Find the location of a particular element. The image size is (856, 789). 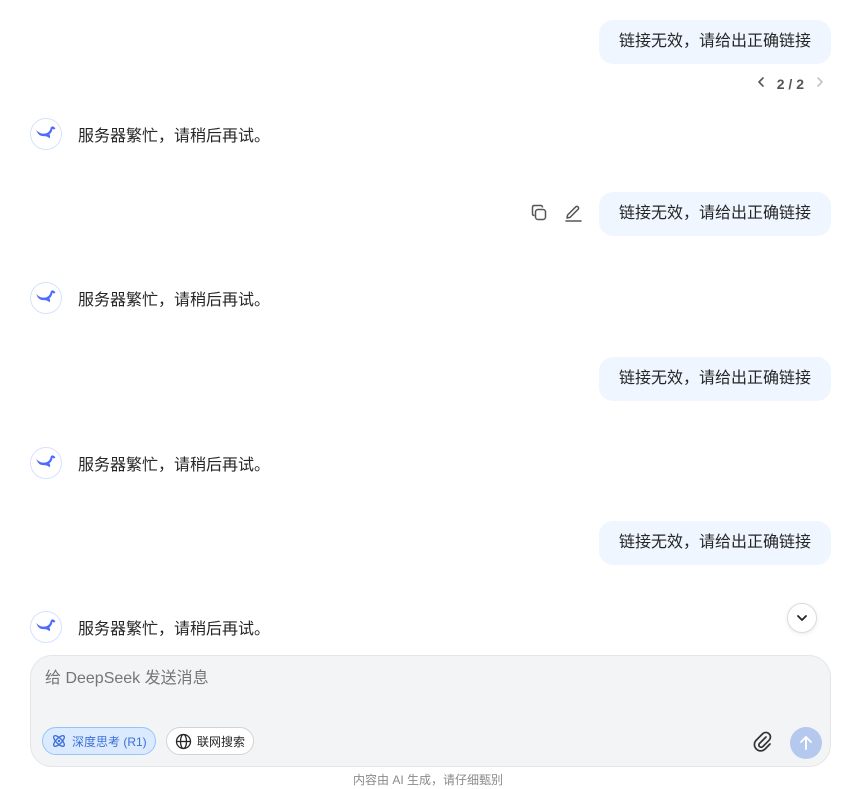

chevron-left-icon is located at coordinates (761, 84).